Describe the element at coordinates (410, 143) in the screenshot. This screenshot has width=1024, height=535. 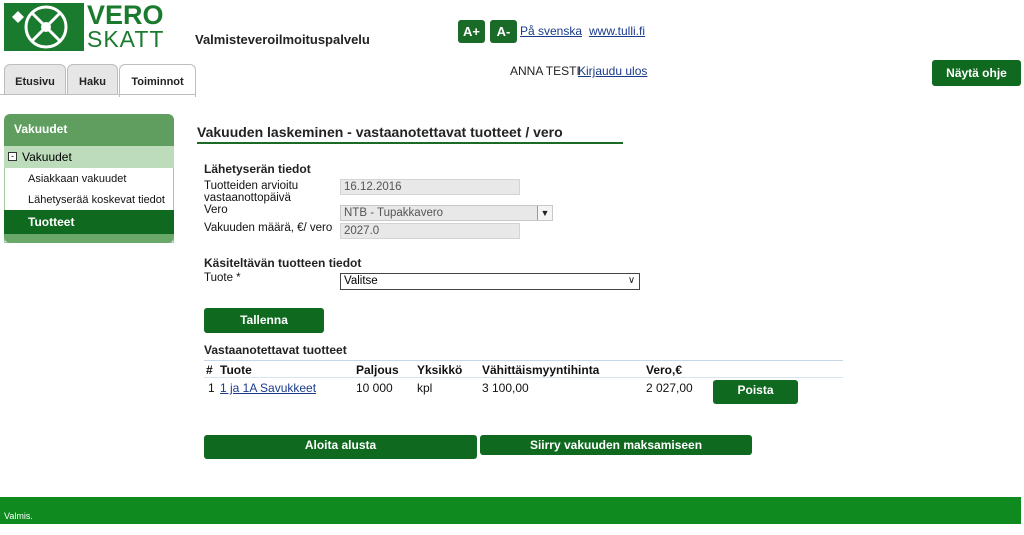
I see `title-underline` at that location.